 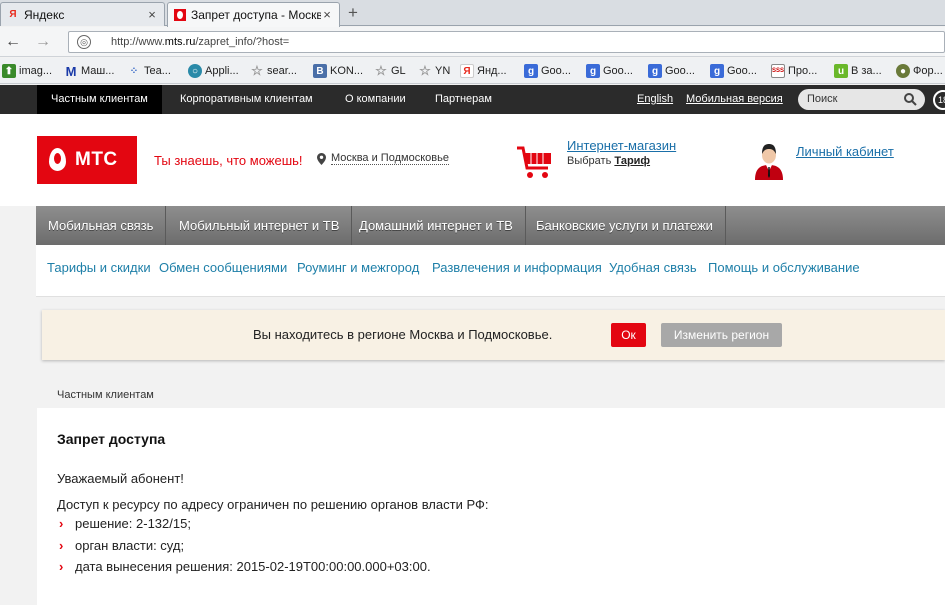 I want to click on english-link: English, so click(x=655, y=99).